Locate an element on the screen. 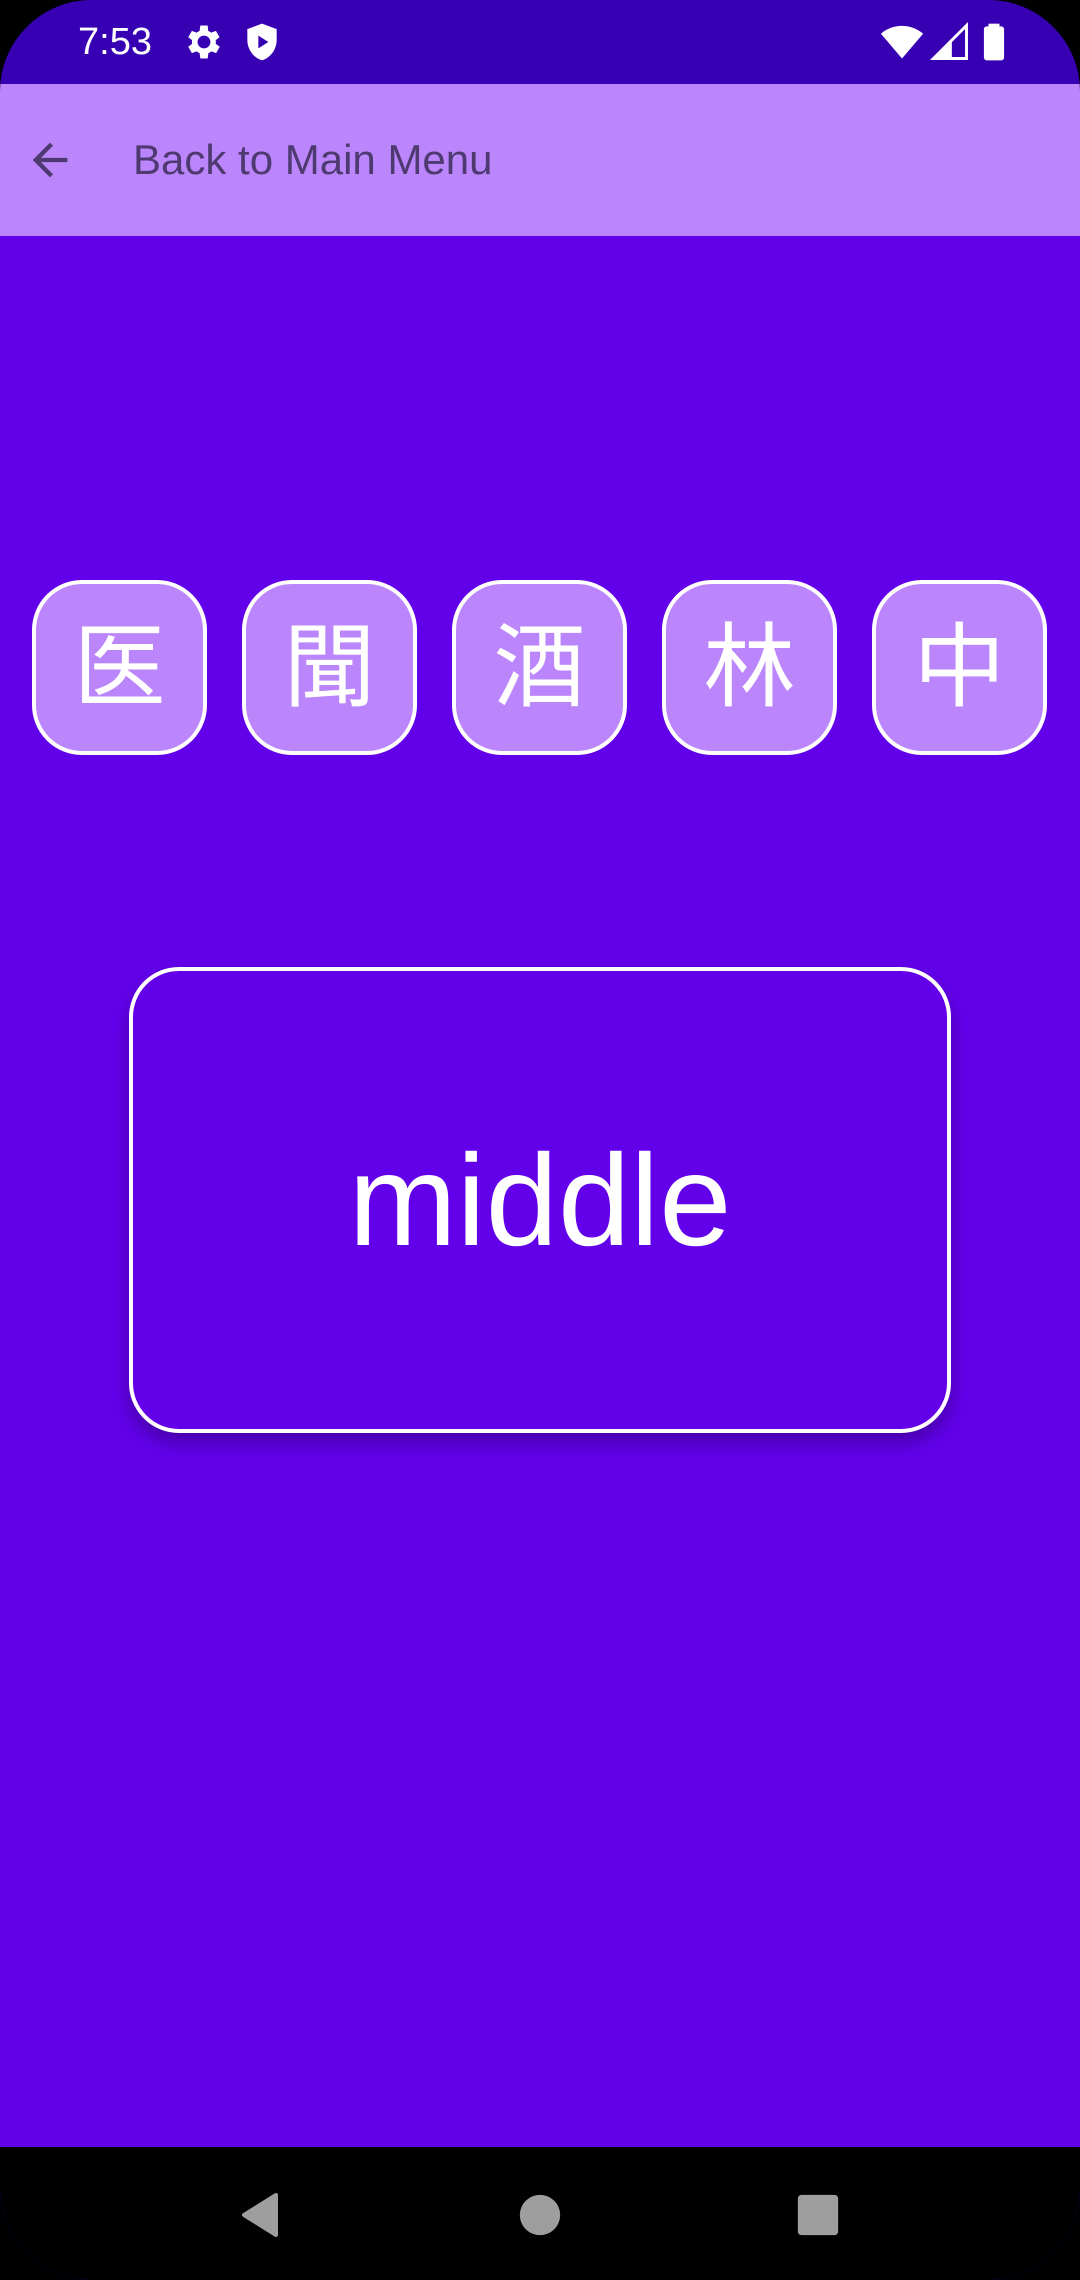 This screenshot has width=1080, height=2280. back-to-main-menu-label: Back to Main Menu is located at coordinates (313, 160).